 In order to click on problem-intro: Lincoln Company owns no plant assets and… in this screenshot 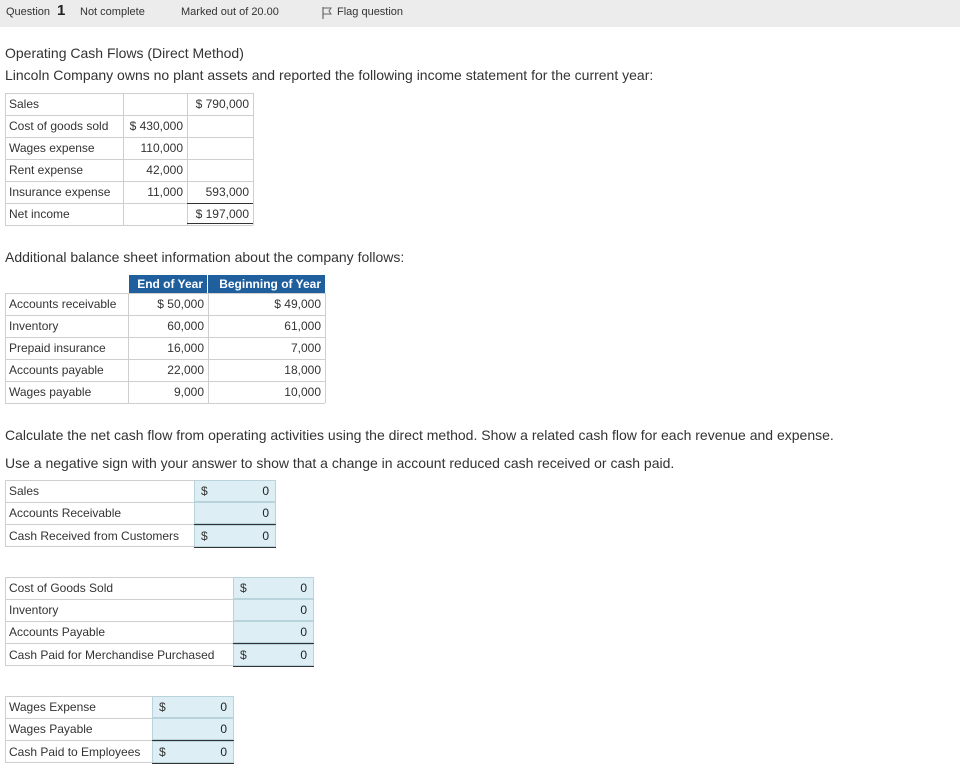, I will do `click(329, 75)`.